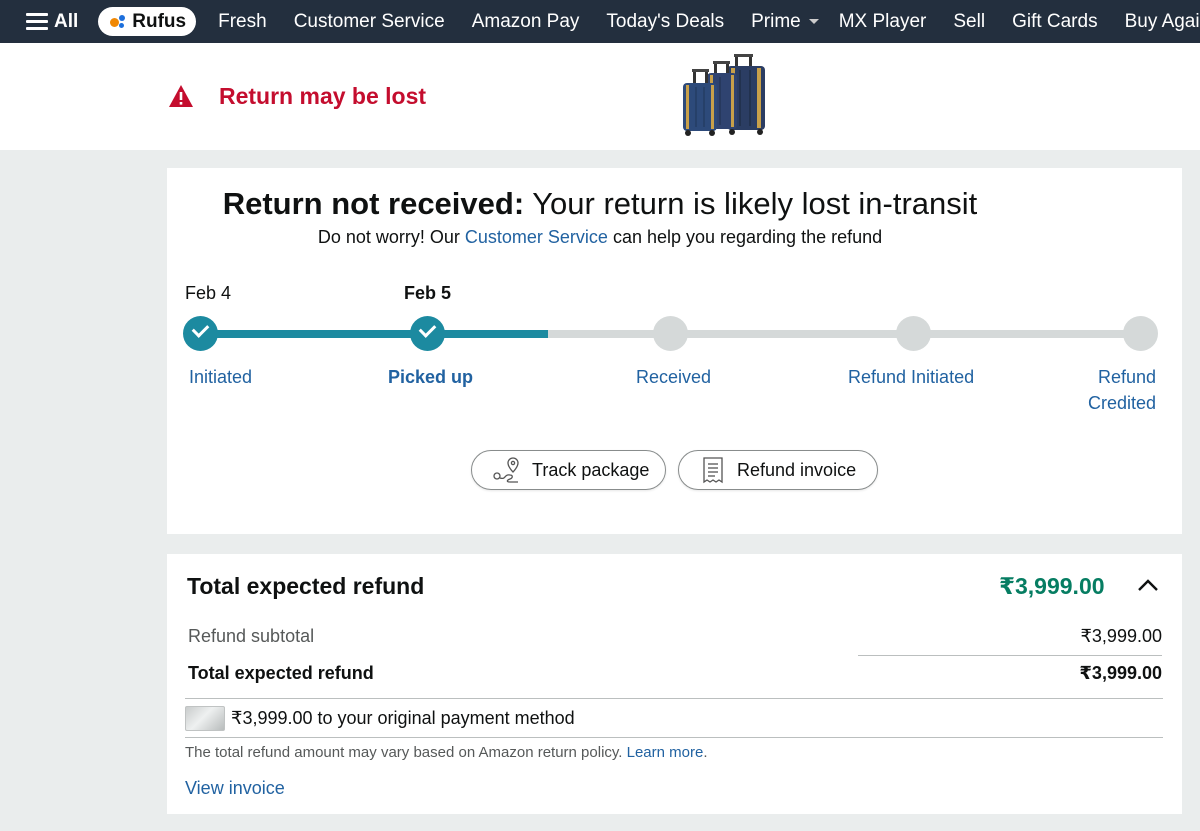 The image size is (1200, 831). I want to click on map-pin-route-icon, so click(507, 470).